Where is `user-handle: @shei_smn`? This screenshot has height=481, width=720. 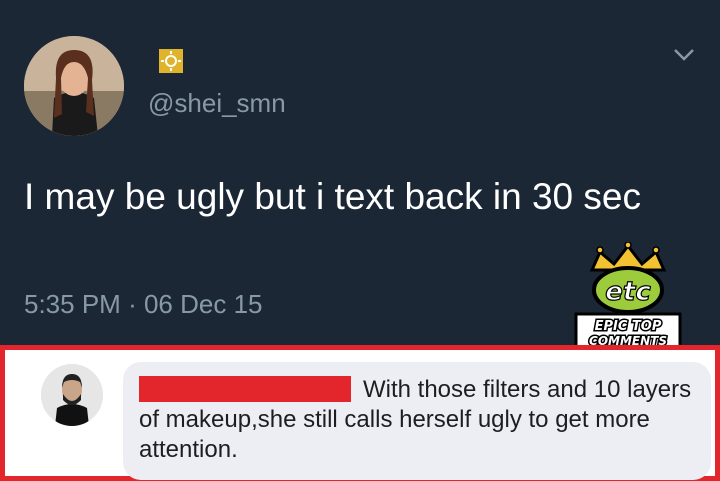
user-handle: @shei_smn is located at coordinates (217, 103).